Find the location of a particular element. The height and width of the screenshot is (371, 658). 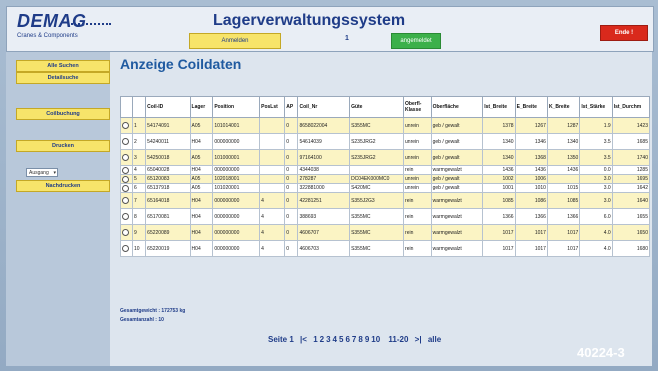

page-link: 4 is located at coordinates (335, 339).